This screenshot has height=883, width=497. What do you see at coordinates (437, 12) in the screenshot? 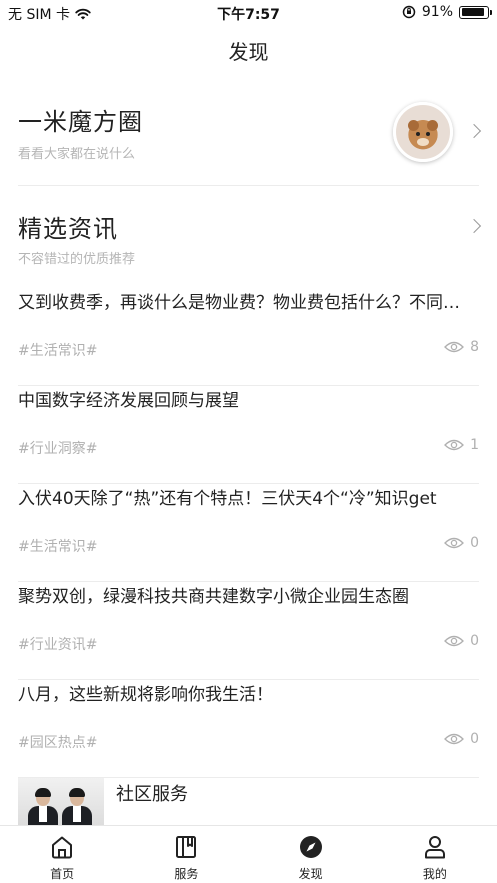
I see `battery-percent: 91%` at bounding box center [437, 12].